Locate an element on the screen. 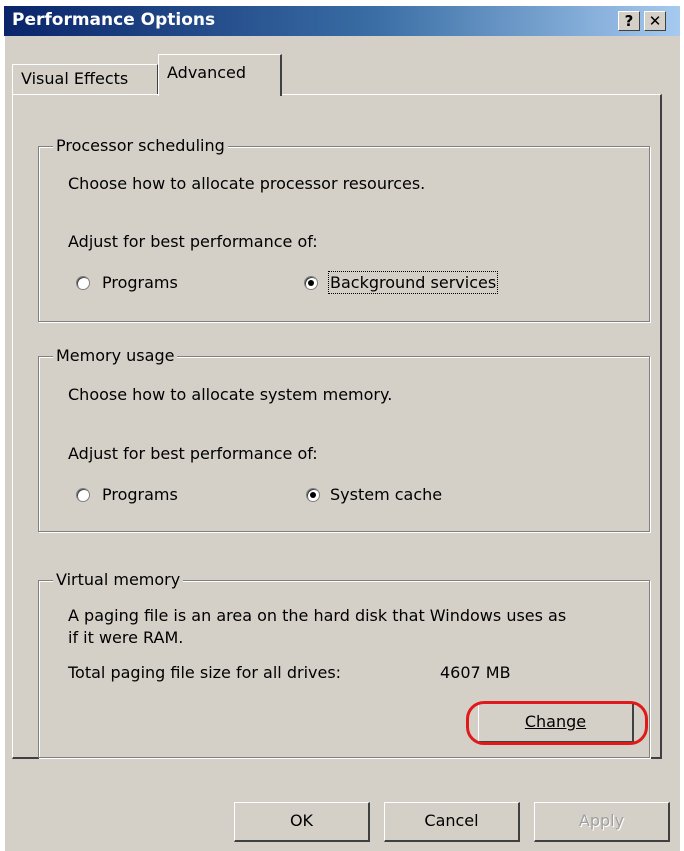 This screenshot has height=851, width=684. change-button-highlight is located at coordinates (557, 723).